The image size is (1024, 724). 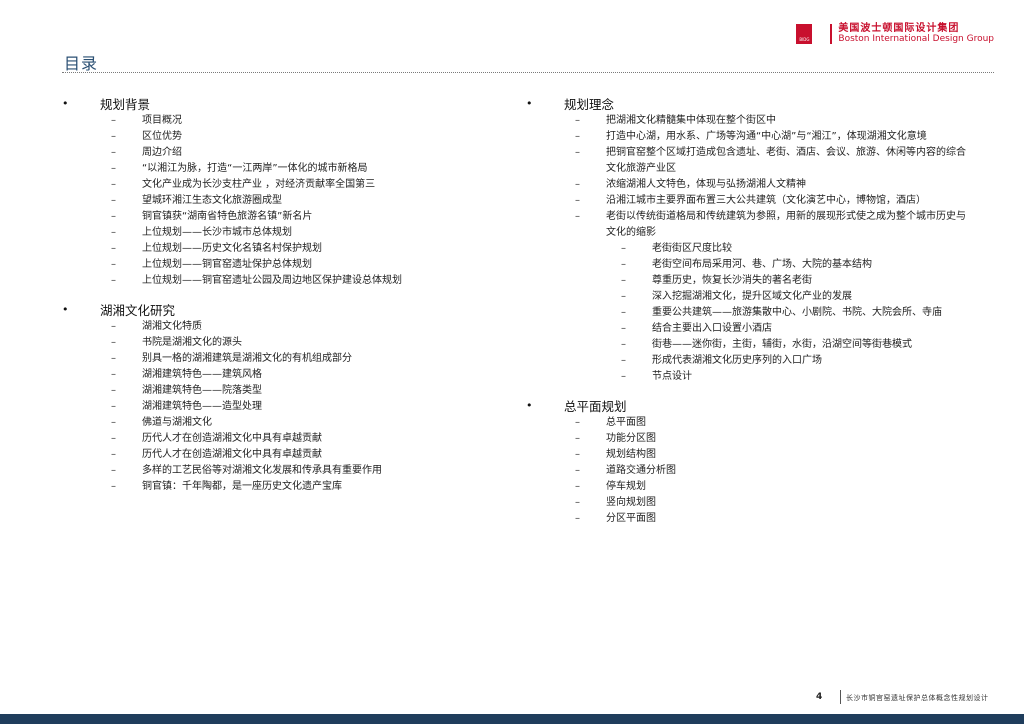 What do you see at coordinates (281, 309) in the screenshot?
I see `section-heading: • 湖湘文化研究` at bounding box center [281, 309].